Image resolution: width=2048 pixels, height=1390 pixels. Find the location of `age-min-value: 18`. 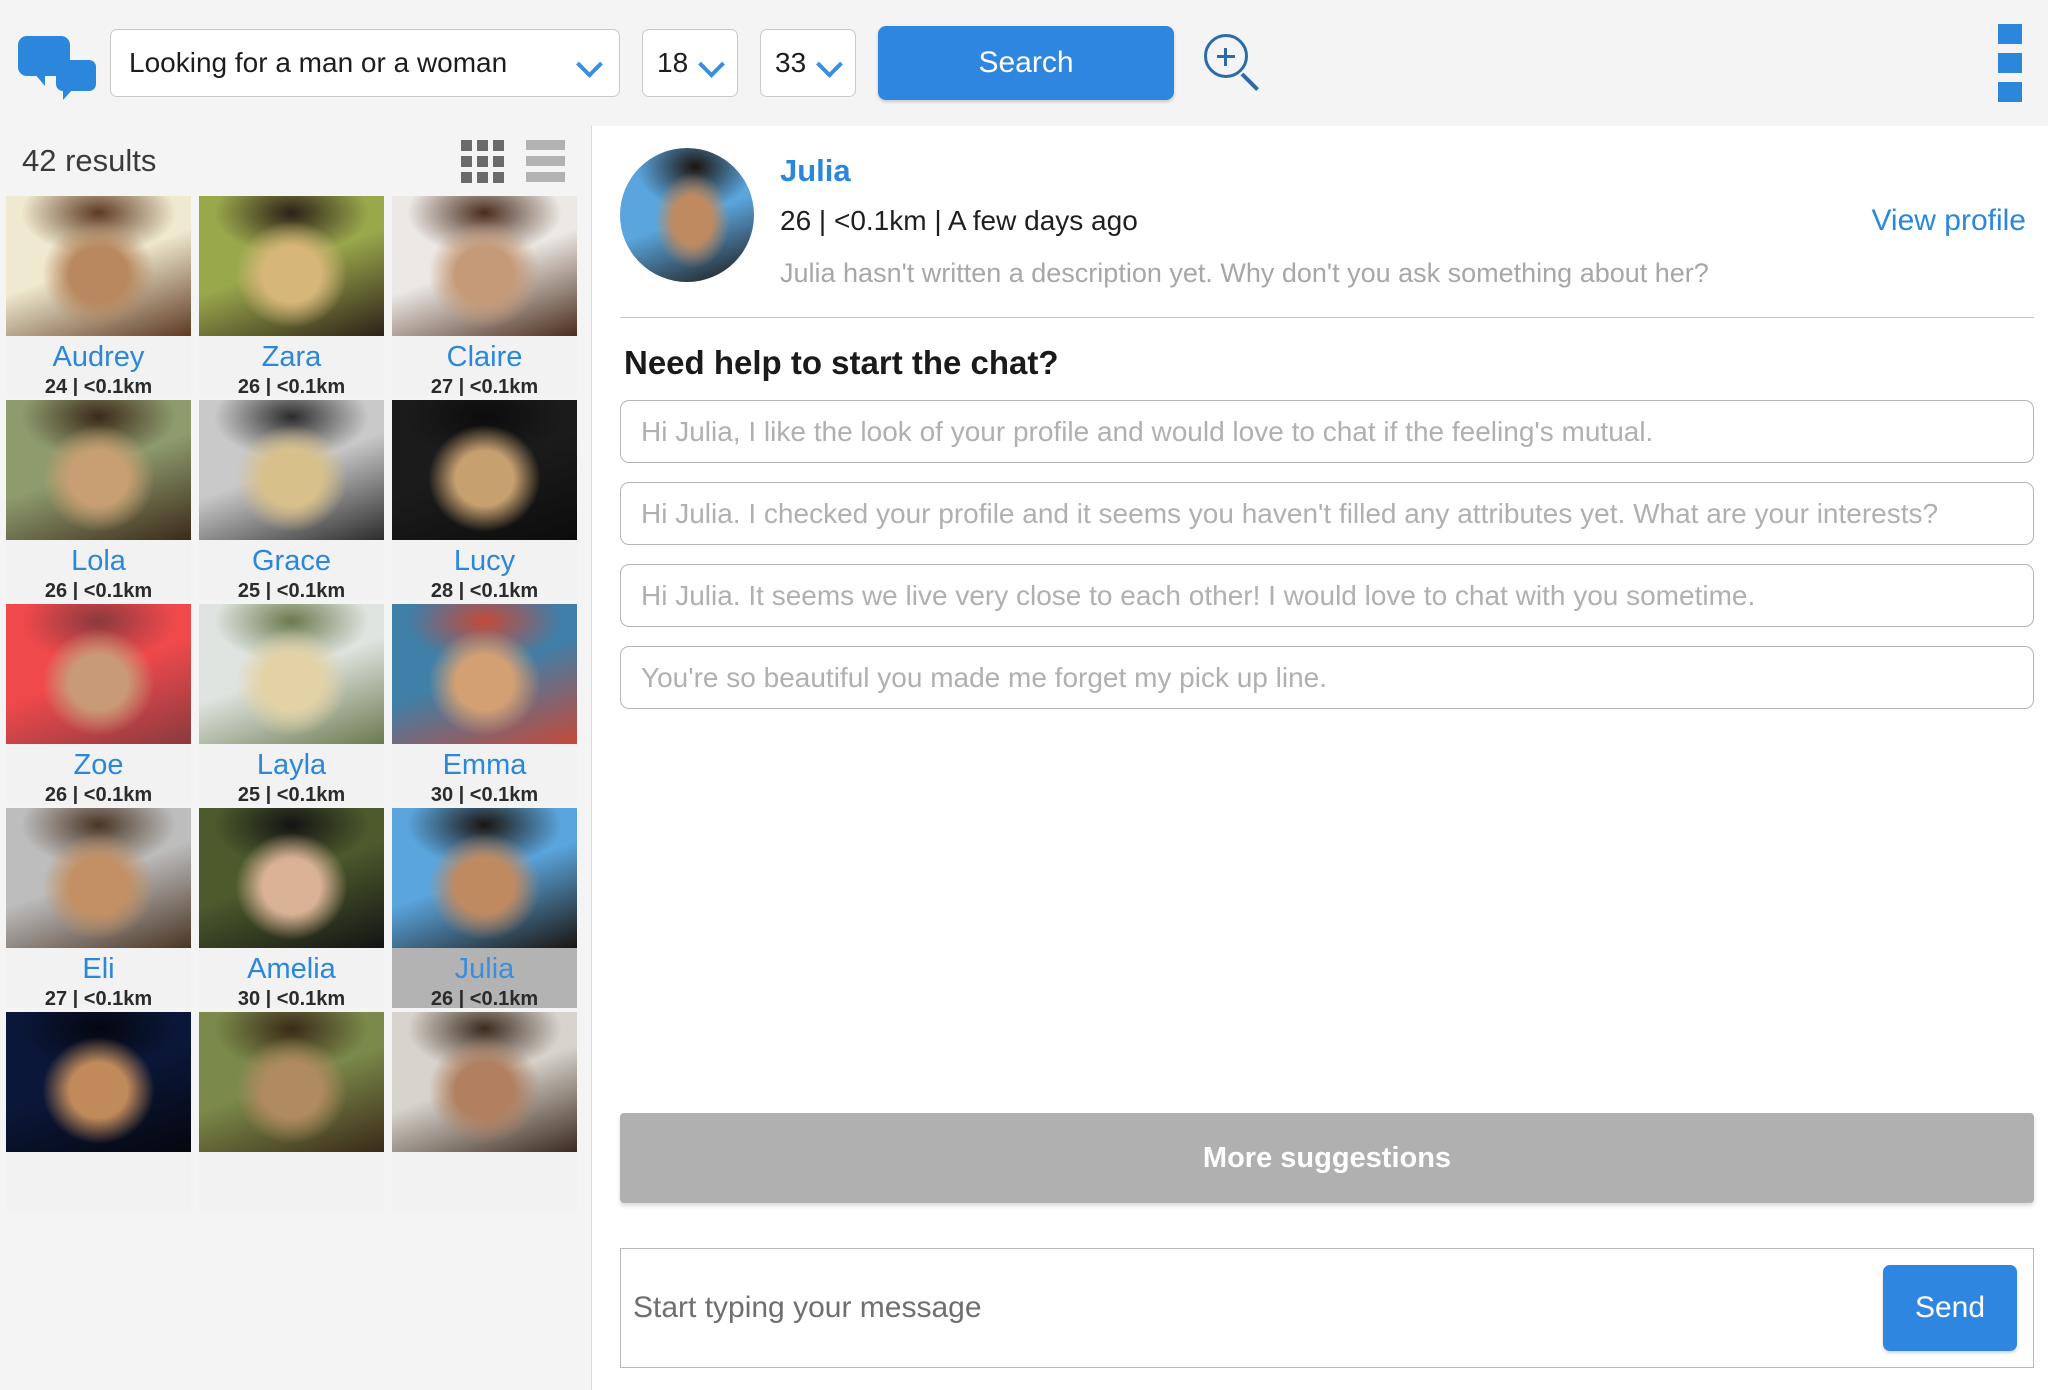

age-min-value: 18 is located at coordinates (673, 62).